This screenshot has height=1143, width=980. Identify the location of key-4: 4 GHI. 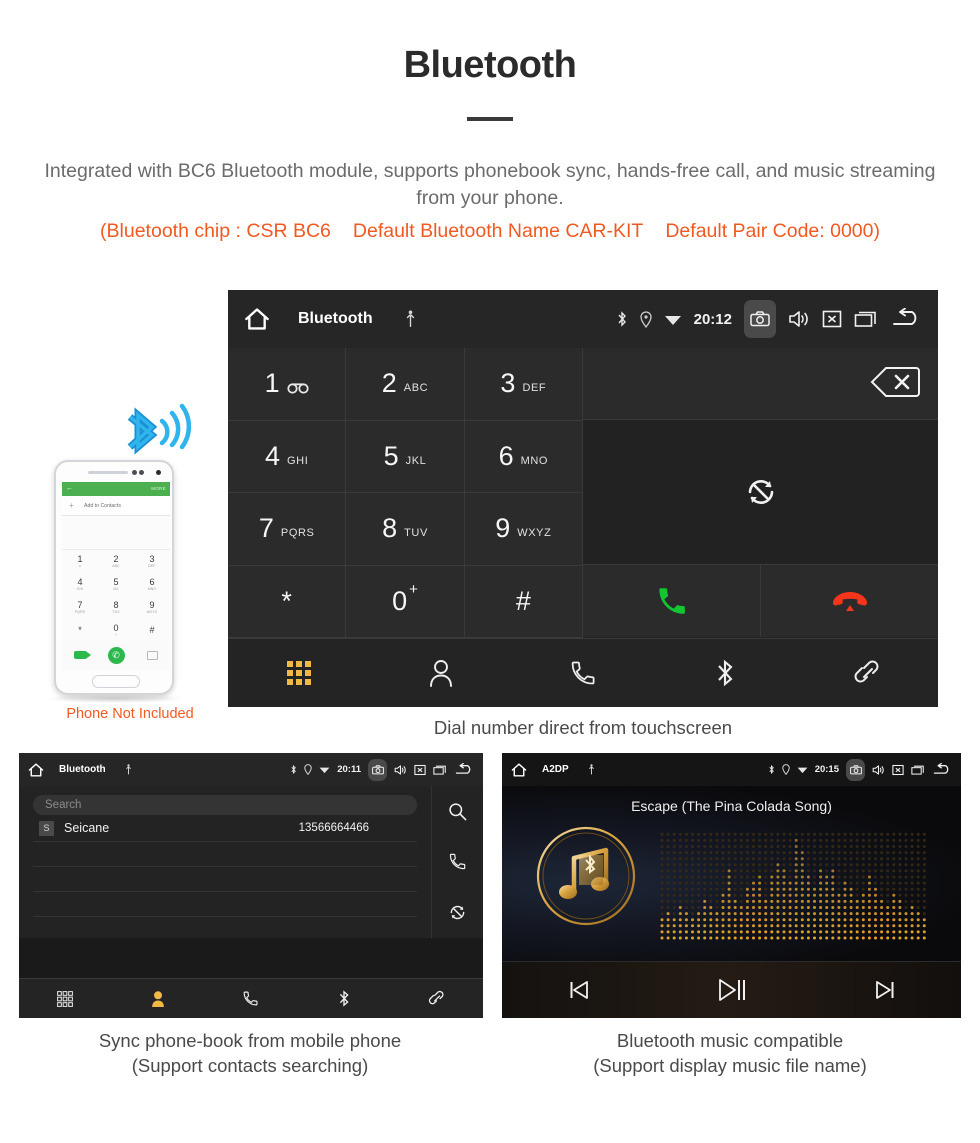
(287, 456).